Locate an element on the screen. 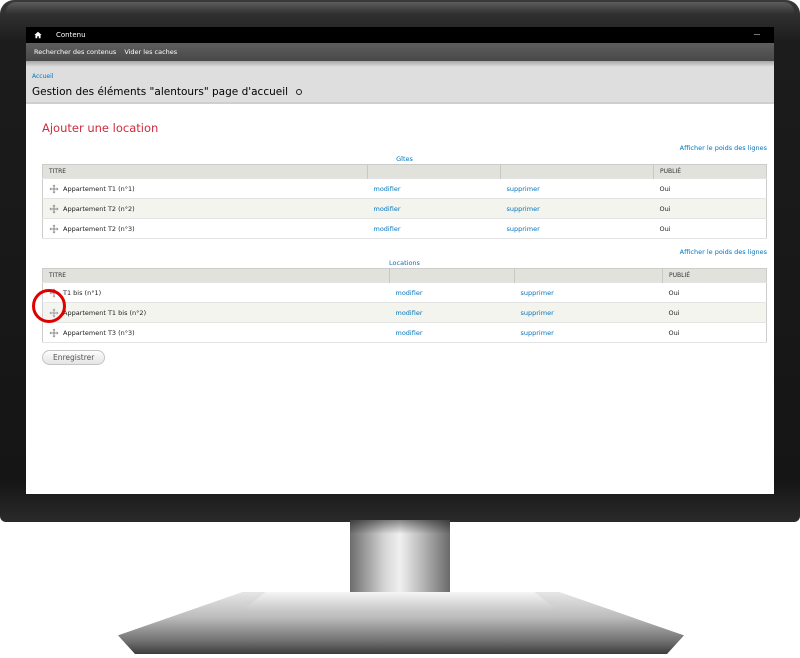 The width and height of the screenshot is (800, 658). cell-title: Appartement T3 (n°3) is located at coordinates (216, 333).